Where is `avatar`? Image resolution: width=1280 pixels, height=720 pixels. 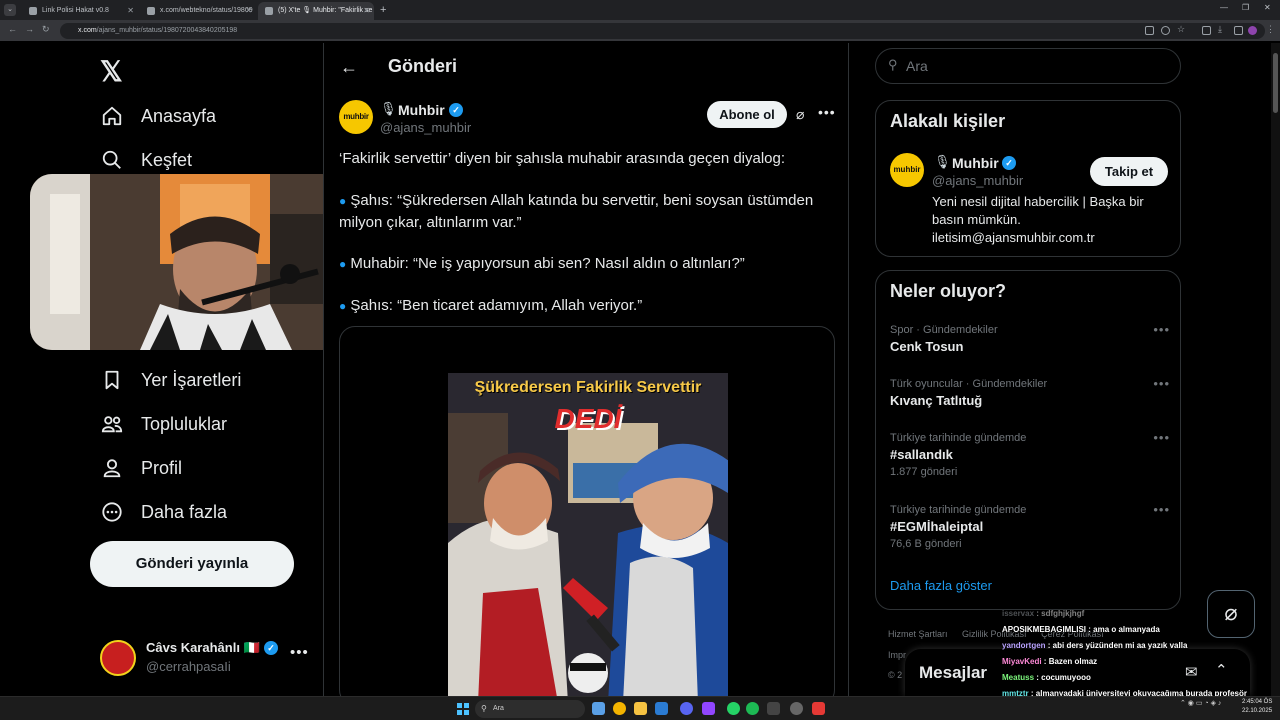
avatar is located at coordinates (118, 658).